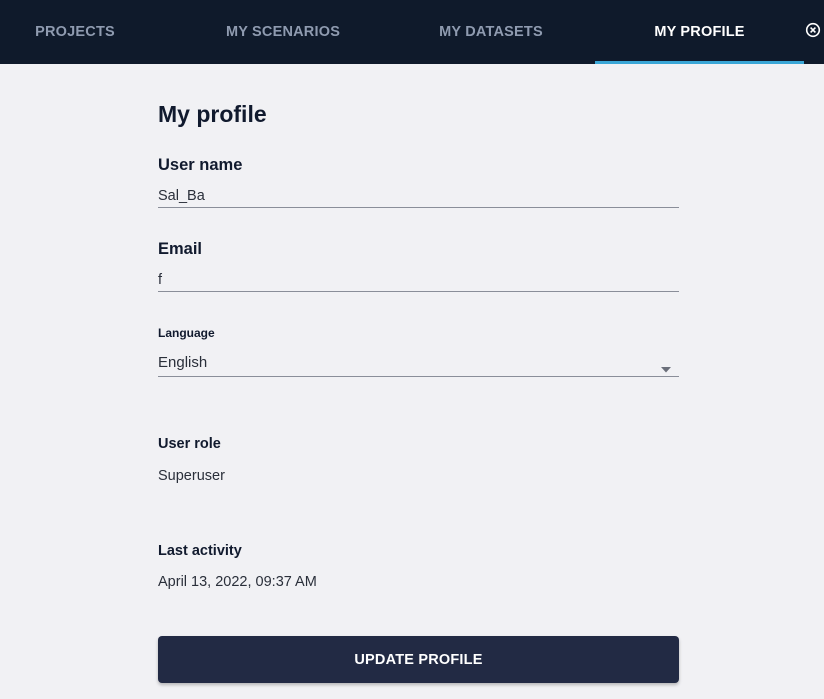 This screenshot has height=699, width=824. What do you see at coordinates (191, 476) in the screenshot?
I see `user-role-value: Superuser` at bounding box center [191, 476].